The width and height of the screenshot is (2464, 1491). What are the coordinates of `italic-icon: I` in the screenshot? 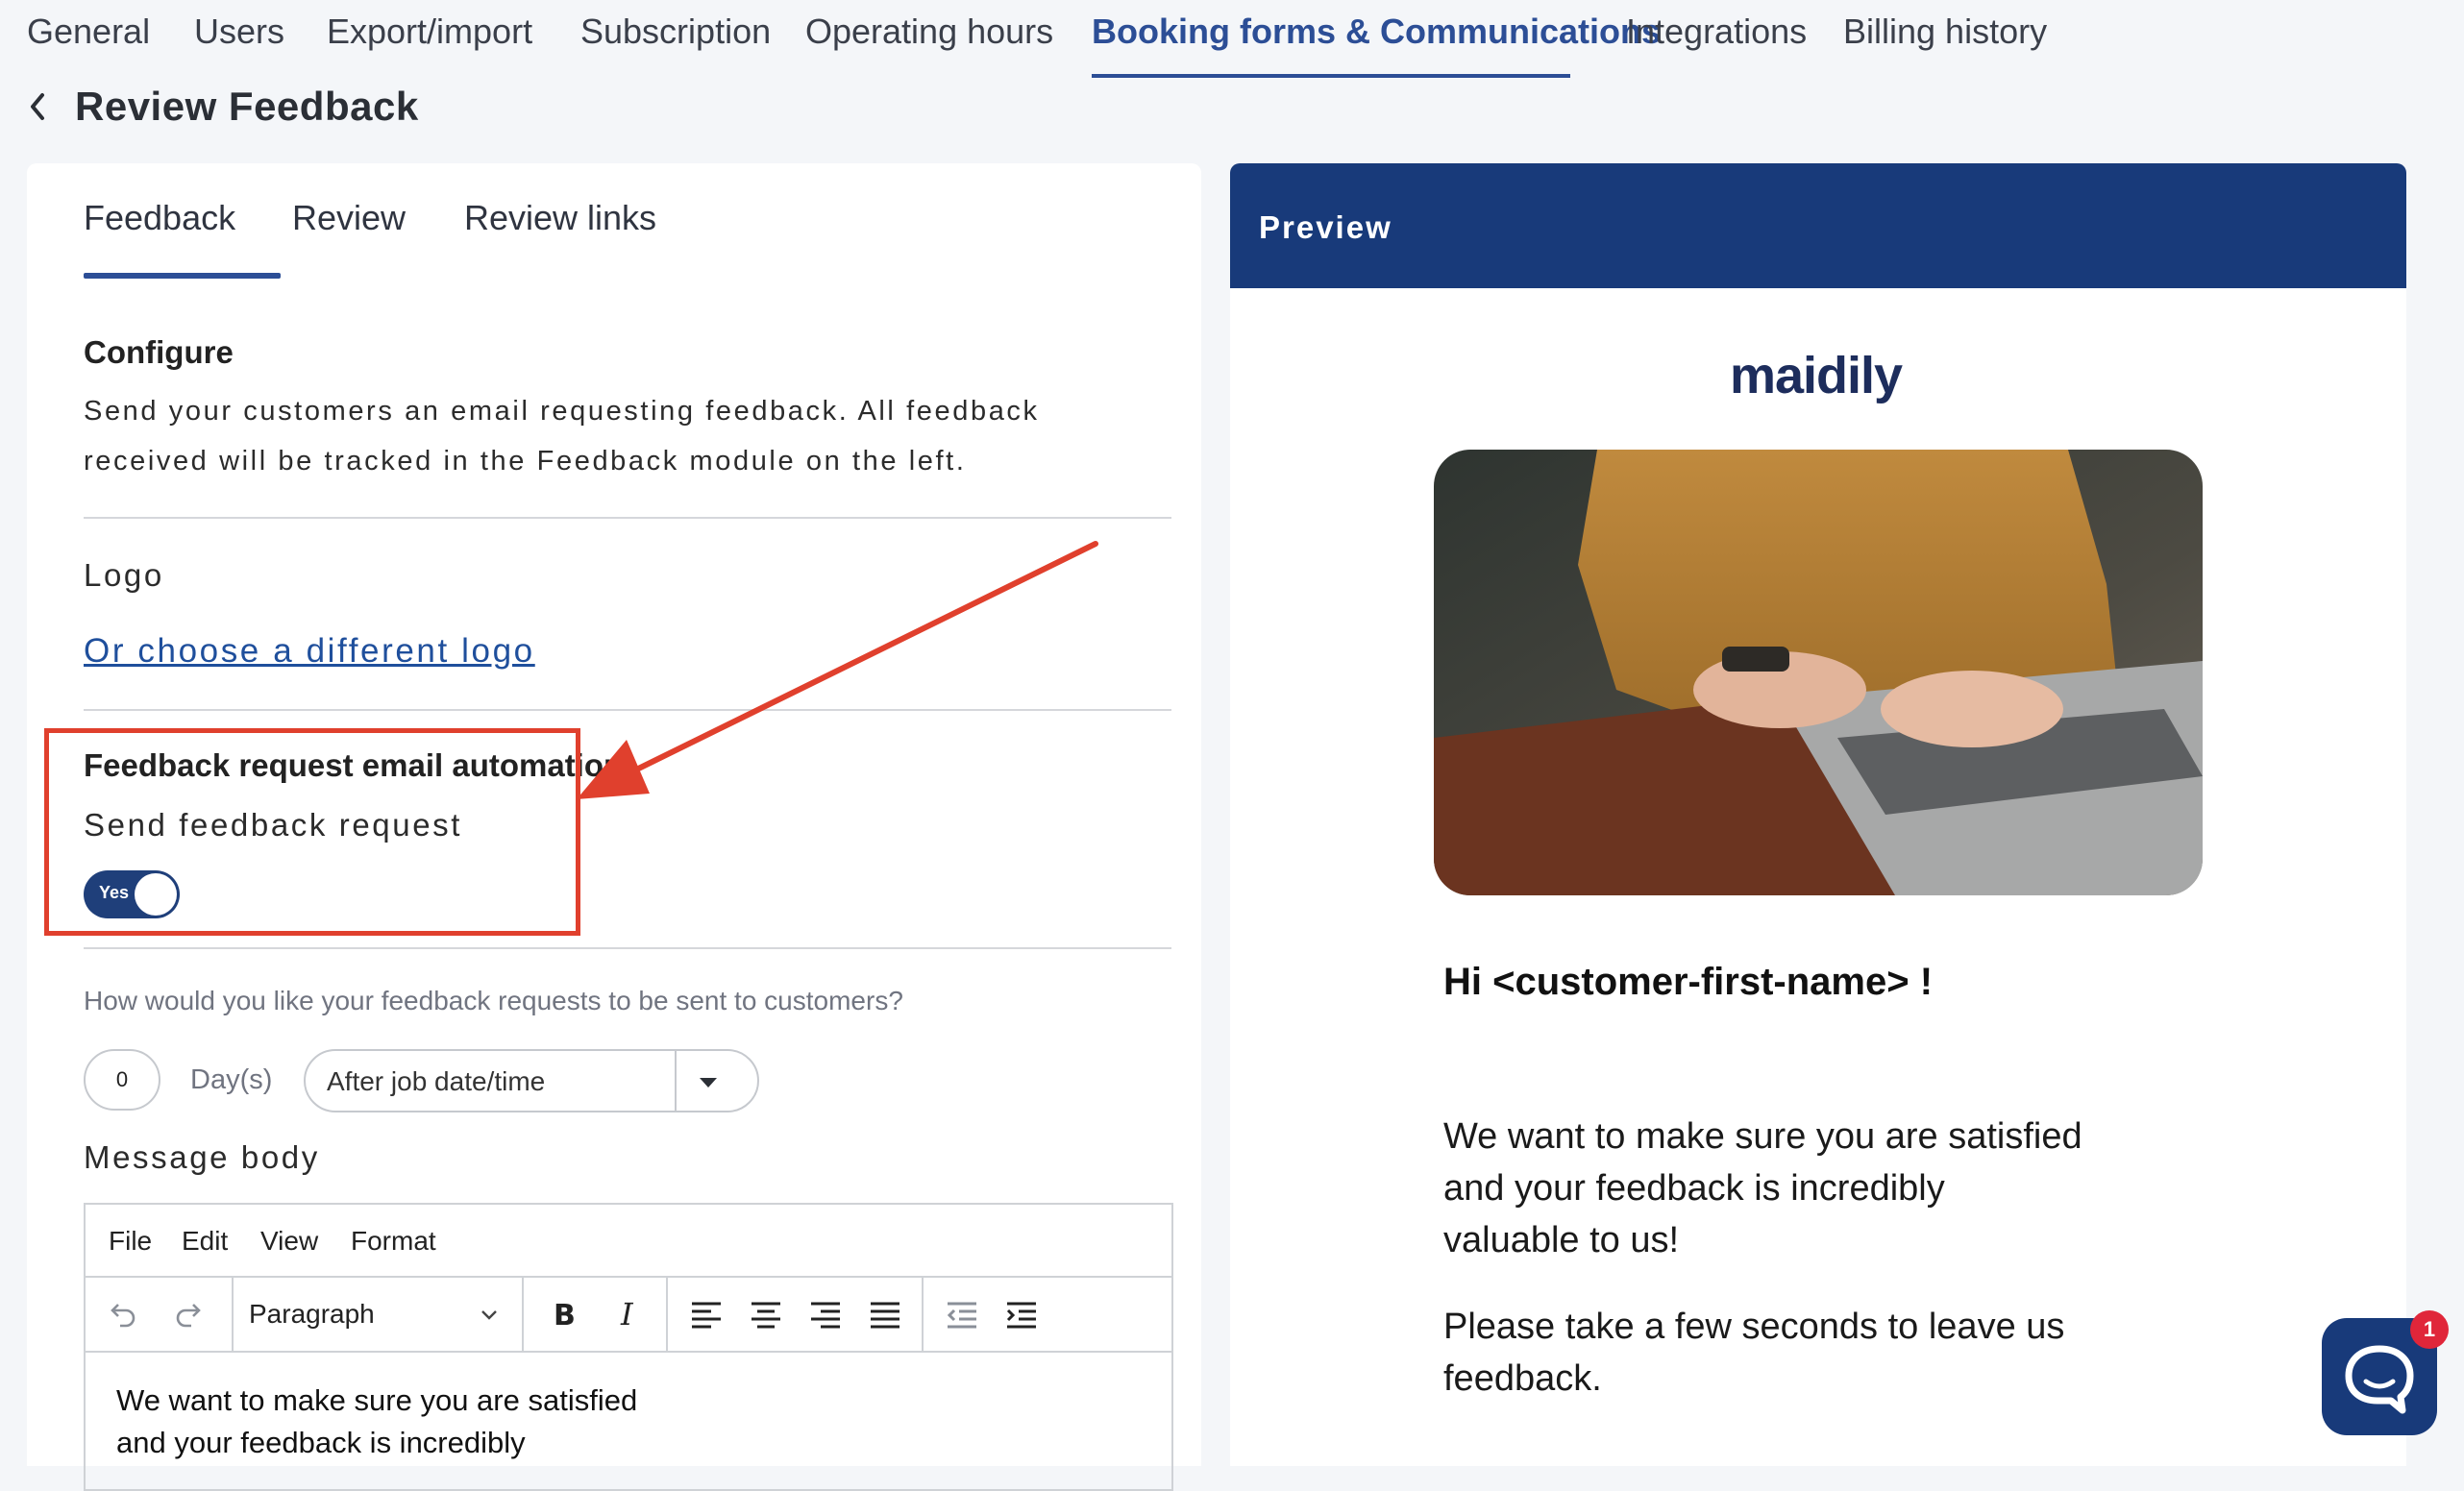 It's located at (627, 1314).